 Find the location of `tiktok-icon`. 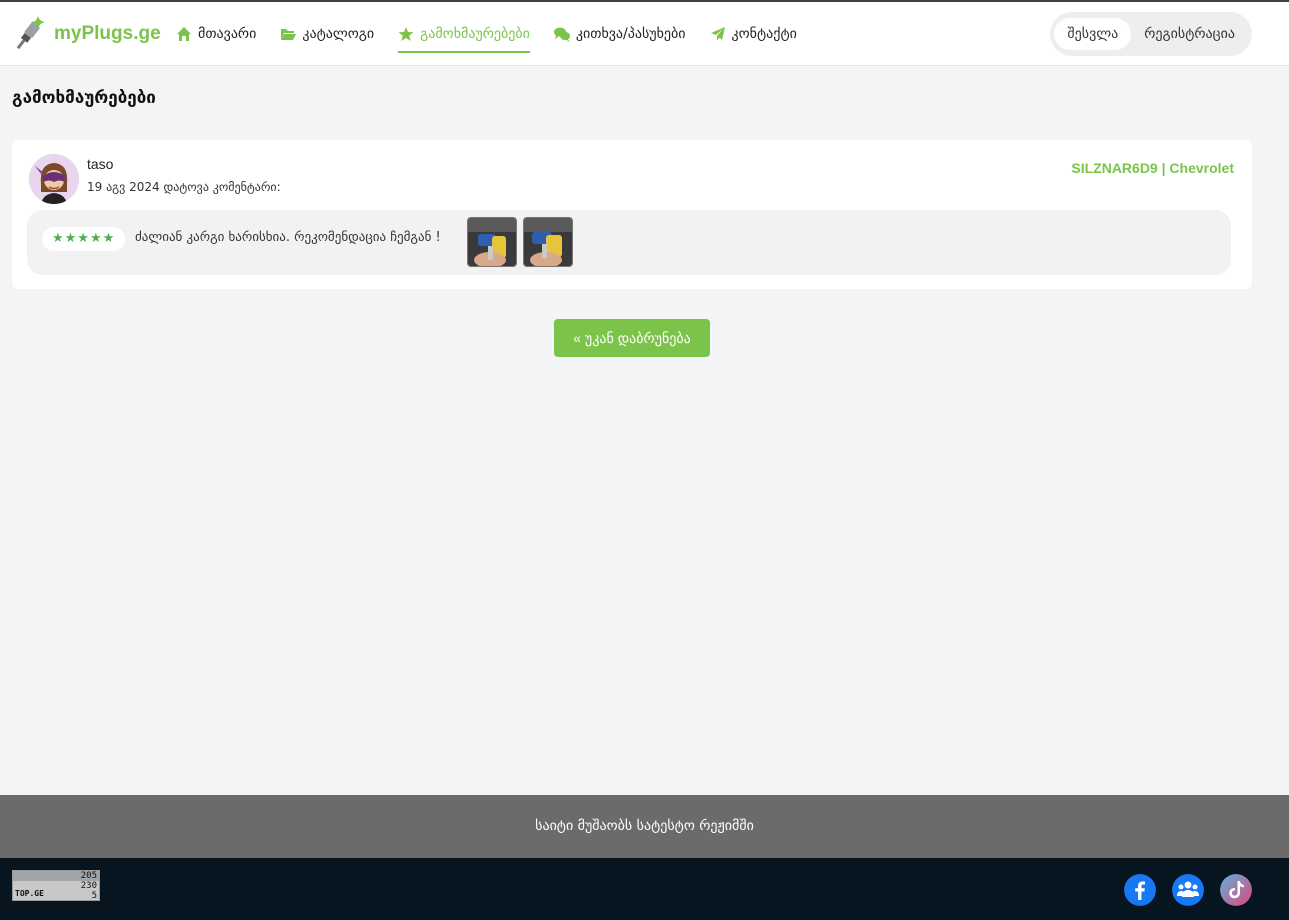

tiktok-icon is located at coordinates (1236, 890).